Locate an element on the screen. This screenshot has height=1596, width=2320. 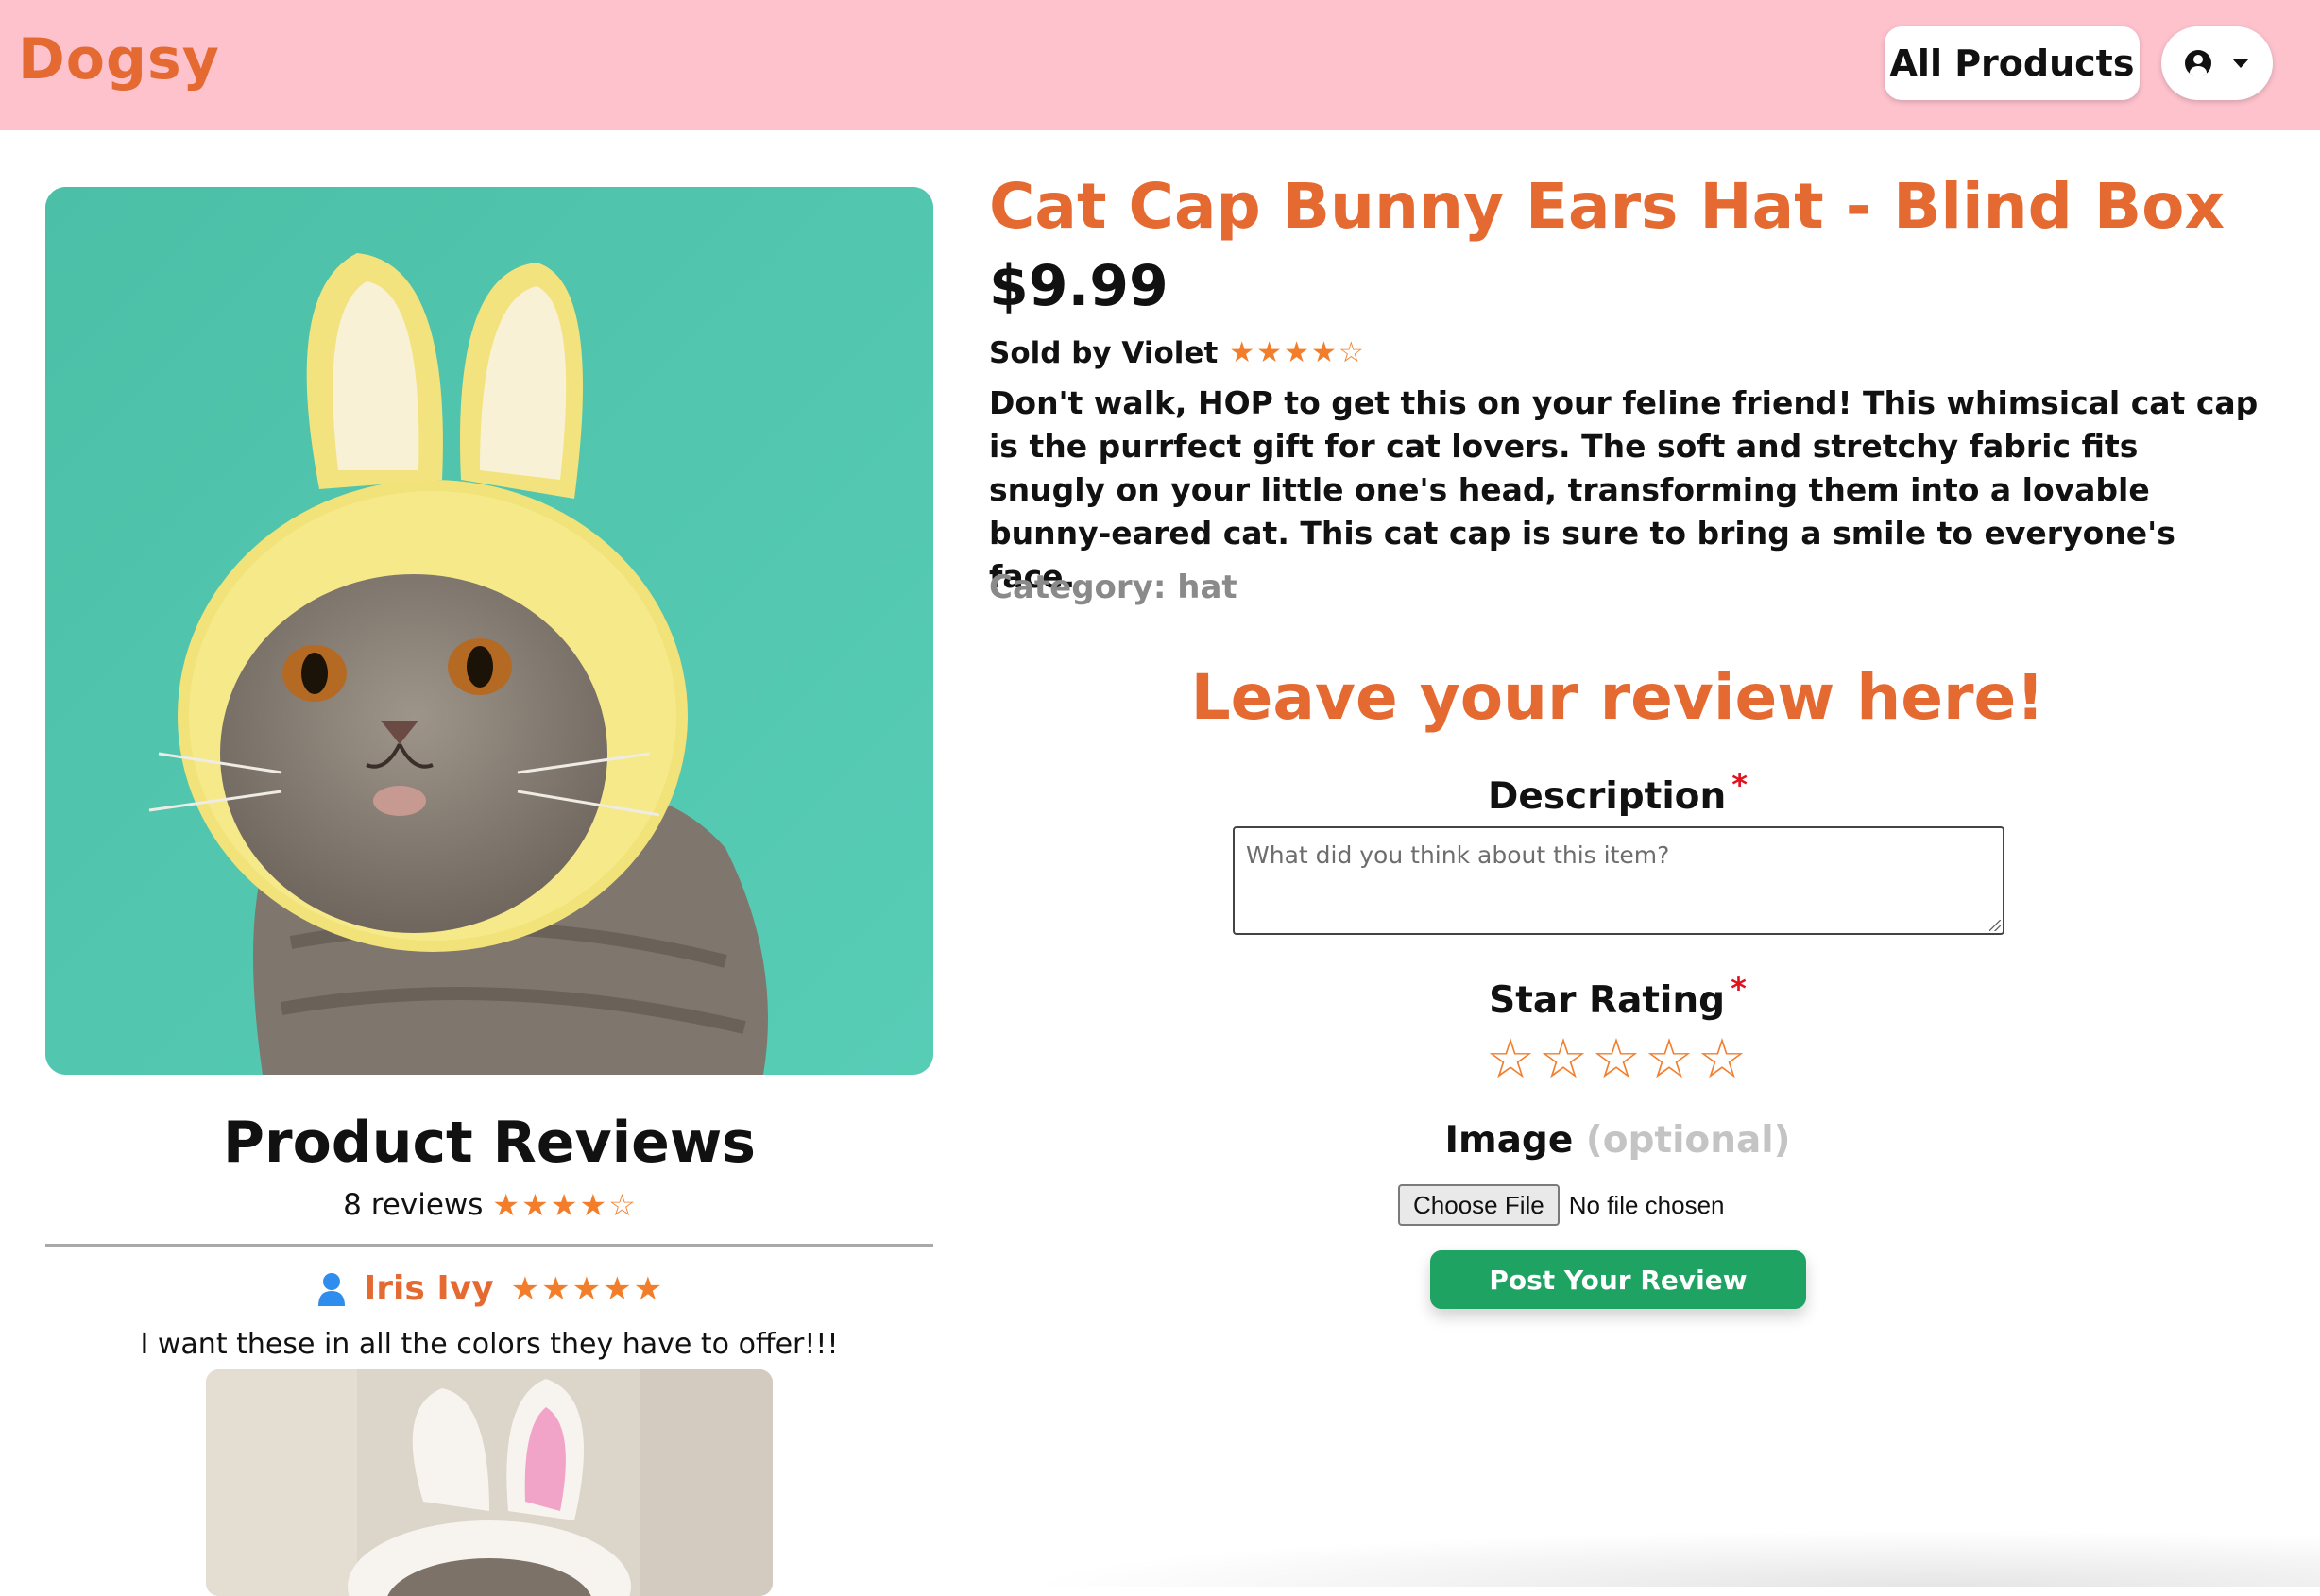
choose-file-button: Choose File is located at coordinates (1479, 1205).